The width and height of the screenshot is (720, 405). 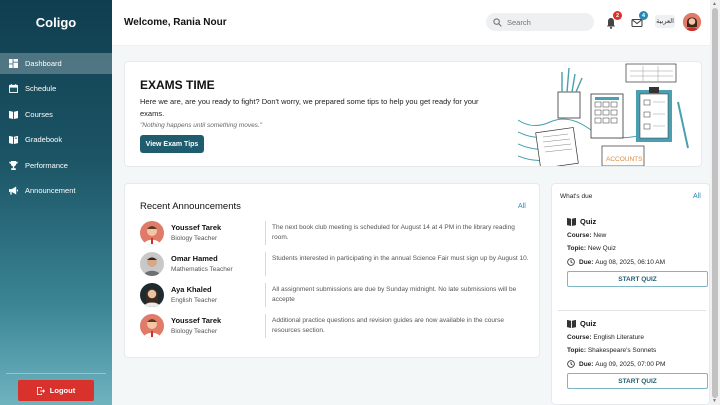 What do you see at coordinates (13, 190) in the screenshot?
I see `megaphone-icon` at bounding box center [13, 190].